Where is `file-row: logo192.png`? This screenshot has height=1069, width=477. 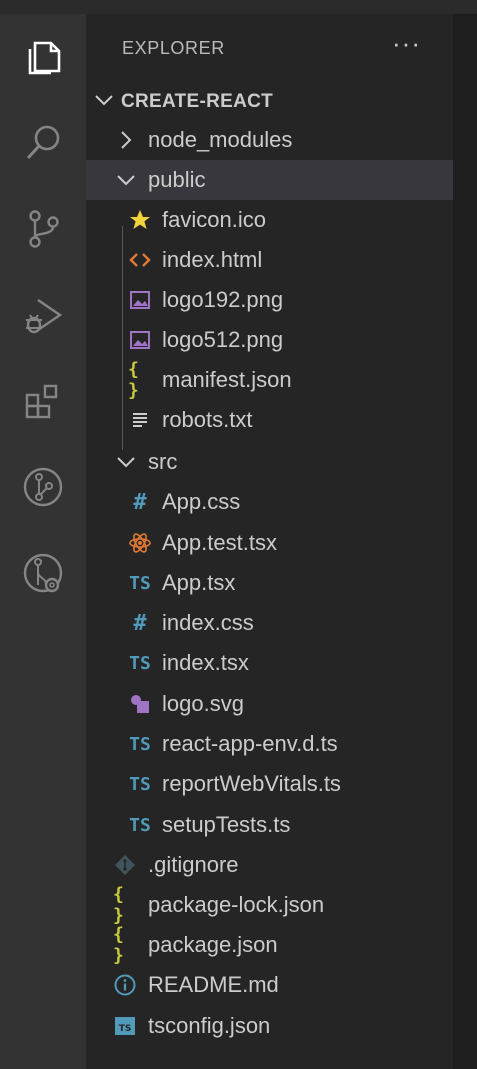
file-row: logo192.png is located at coordinates (269, 300).